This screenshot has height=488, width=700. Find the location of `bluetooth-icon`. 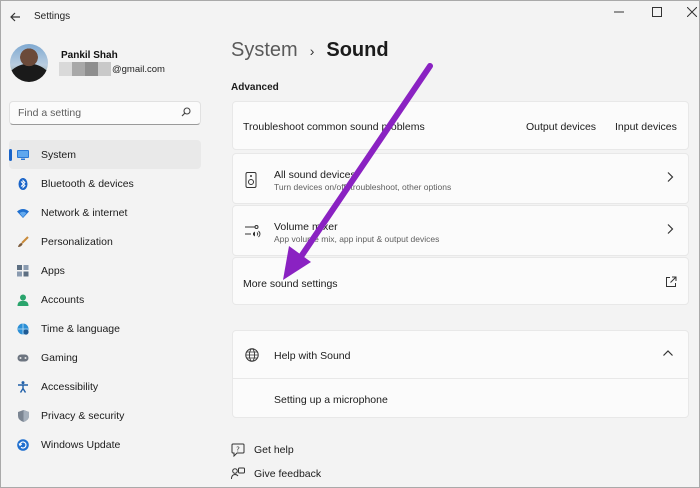

bluetooth-icon is located at coordinates (23, 183).